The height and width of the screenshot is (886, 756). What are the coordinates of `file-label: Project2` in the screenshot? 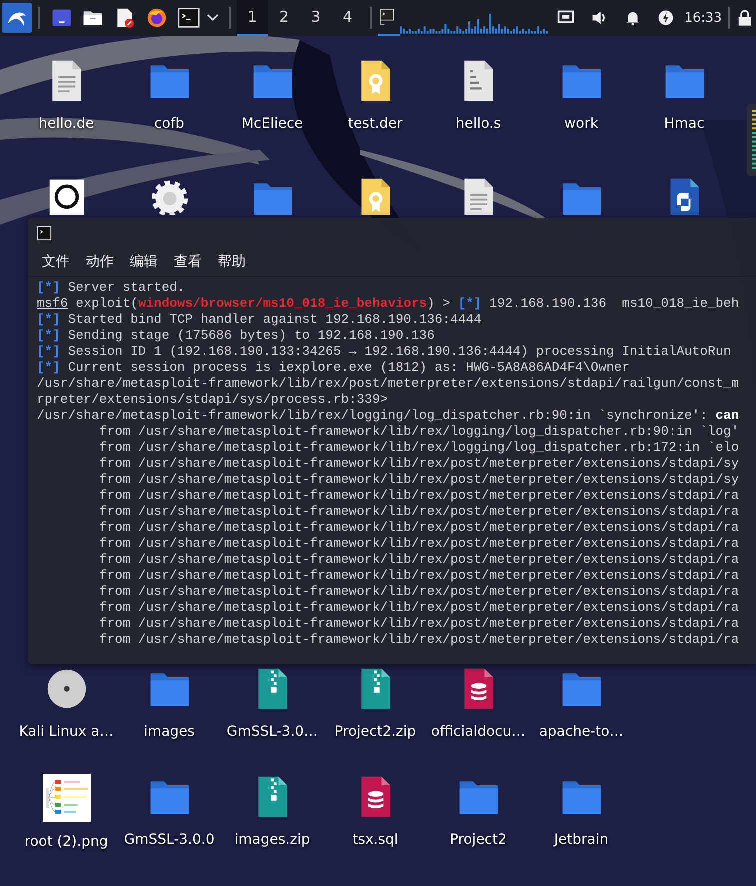 It's located at (478, 840).